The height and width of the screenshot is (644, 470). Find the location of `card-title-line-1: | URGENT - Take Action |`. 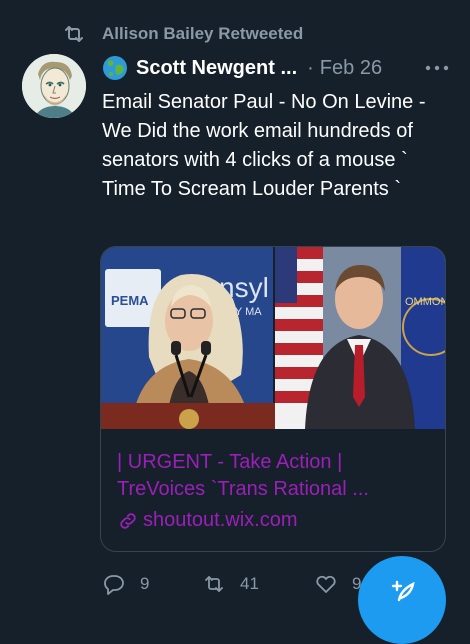

card-title-line-1: | URGENT - Take Action | is located at coordinates (230, 462).